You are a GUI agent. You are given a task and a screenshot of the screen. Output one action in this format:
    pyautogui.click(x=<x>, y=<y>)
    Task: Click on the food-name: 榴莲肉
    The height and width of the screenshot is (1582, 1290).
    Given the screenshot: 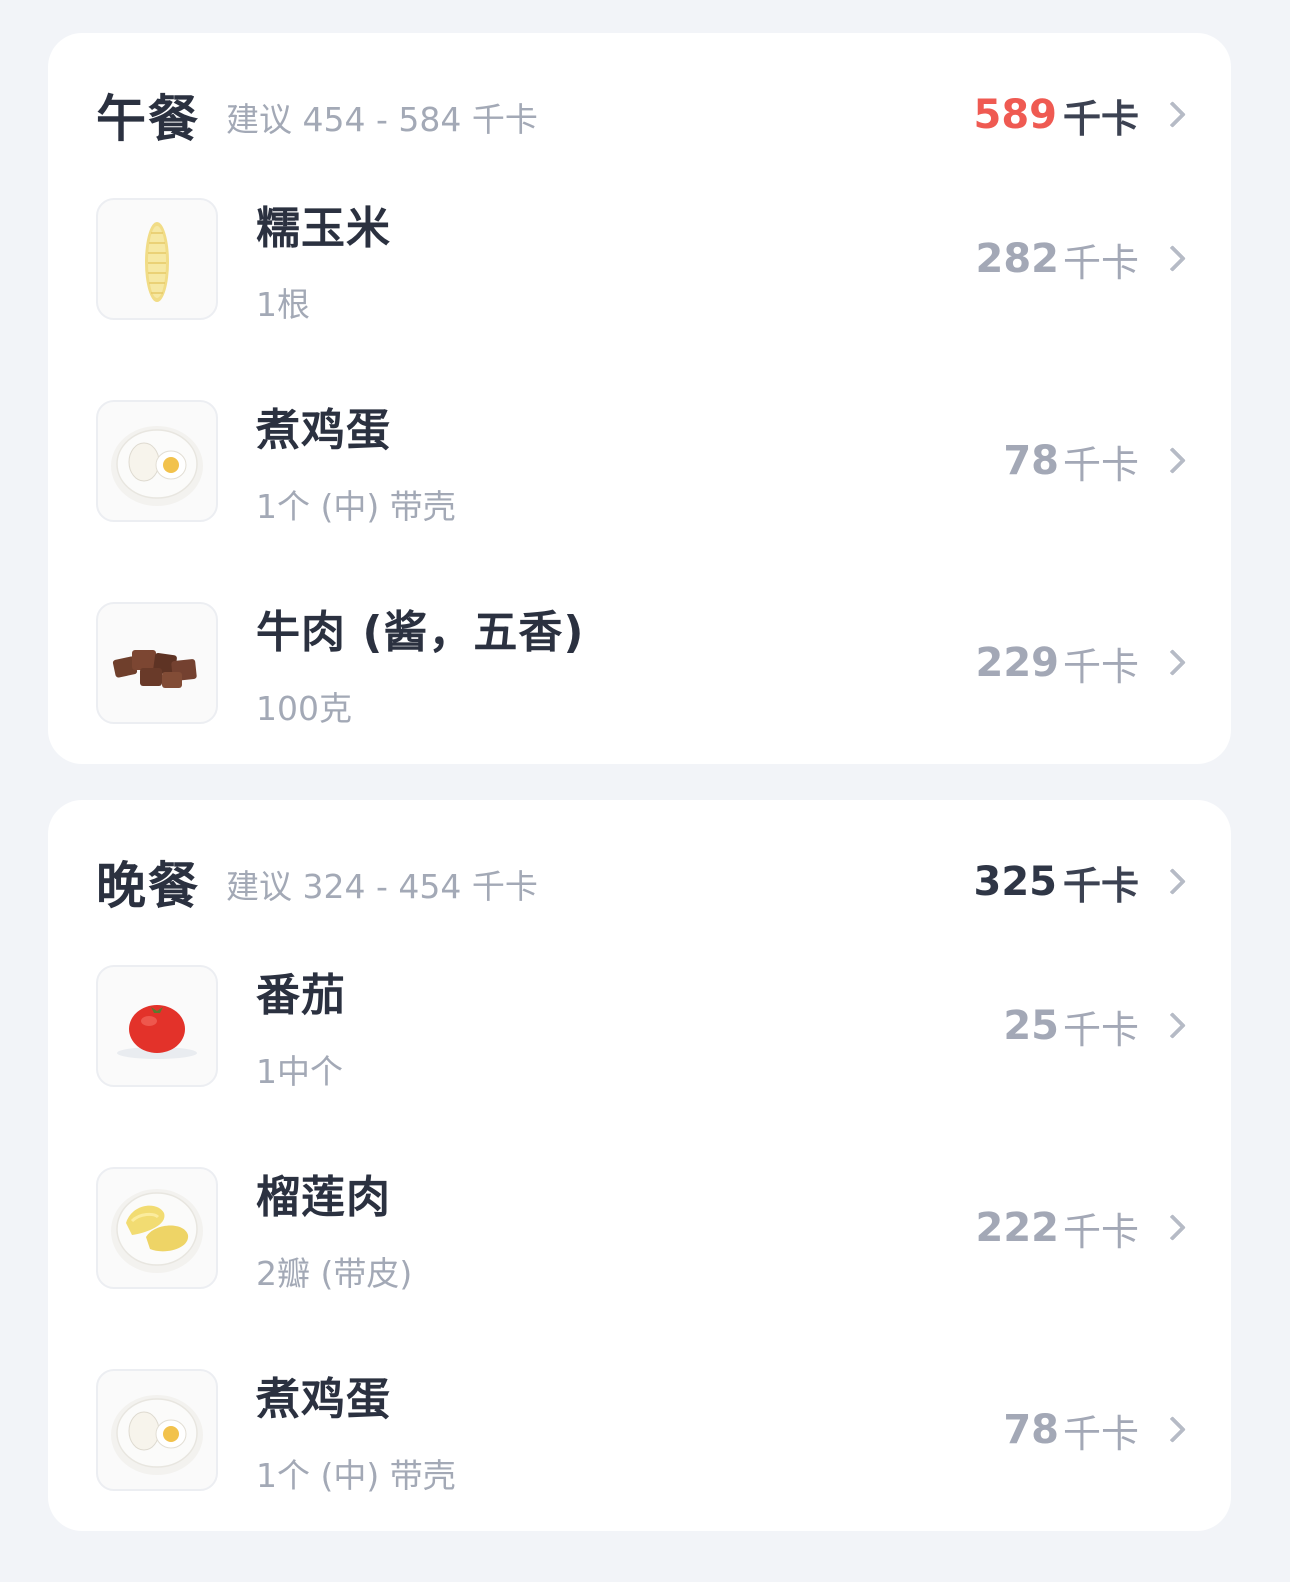 What is the action you would take?
    pyautogui.click(x=323, y=1197)
    